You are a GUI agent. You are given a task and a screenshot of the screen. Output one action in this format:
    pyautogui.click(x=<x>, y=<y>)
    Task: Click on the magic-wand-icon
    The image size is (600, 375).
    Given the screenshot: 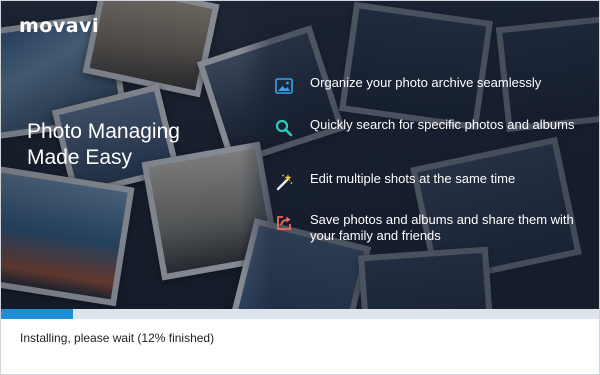 What is the action you would take?
    pyautogui.click(x=284, y=182)
    